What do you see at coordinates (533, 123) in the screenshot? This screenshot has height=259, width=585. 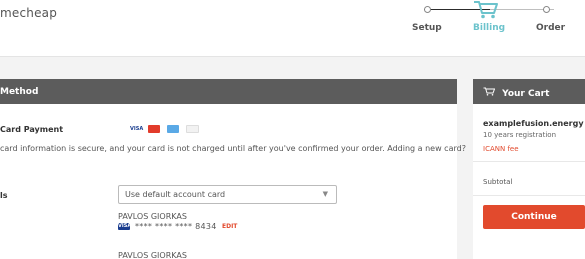 I see `cart-domain-name: examplefusion.energy` at bounding box center [533, 123].